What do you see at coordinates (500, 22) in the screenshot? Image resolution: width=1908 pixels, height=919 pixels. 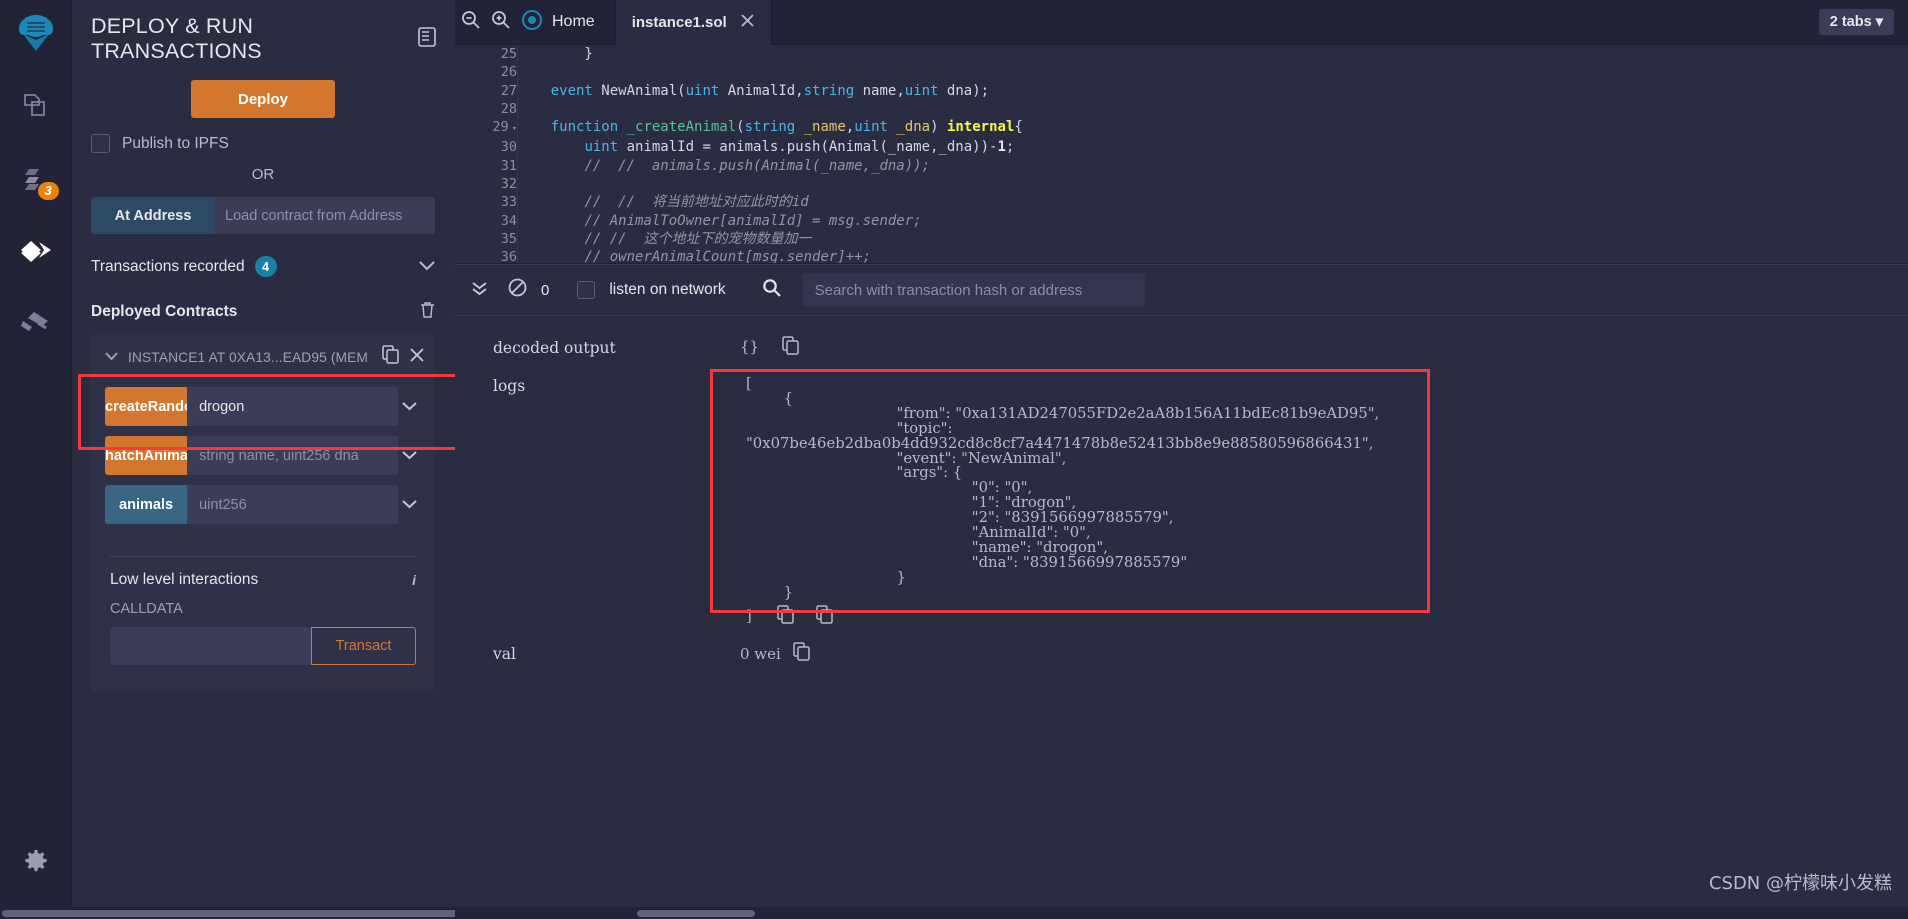 I see `zoom-in-icon` at bounding box center [500, 22].